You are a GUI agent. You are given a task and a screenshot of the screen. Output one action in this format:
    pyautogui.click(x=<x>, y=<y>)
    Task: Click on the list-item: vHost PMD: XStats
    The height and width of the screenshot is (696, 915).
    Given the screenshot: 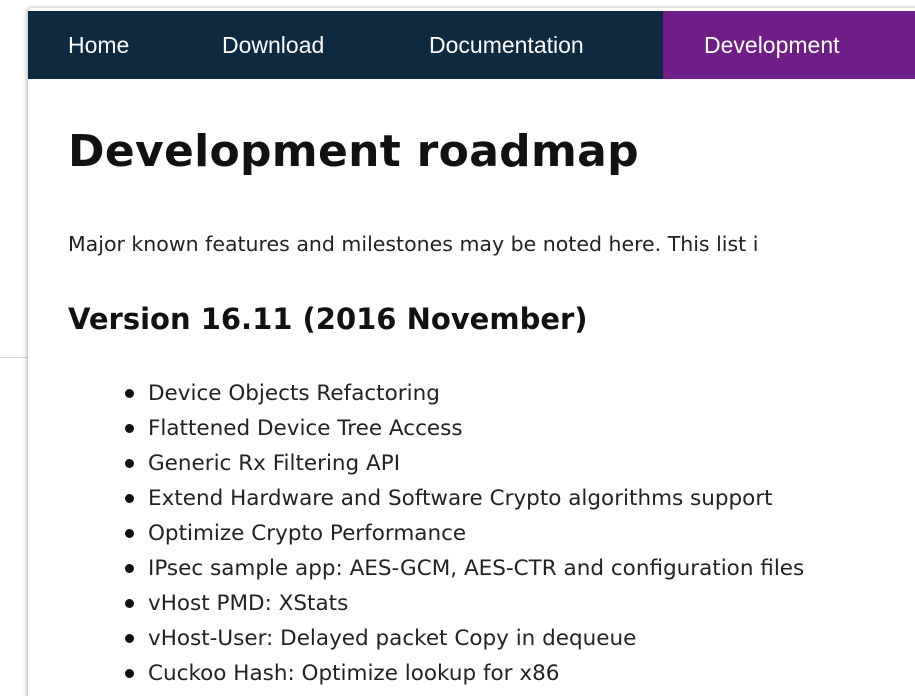 What is the action you would take?
    pyautogui.click(x=463, y=603)
    